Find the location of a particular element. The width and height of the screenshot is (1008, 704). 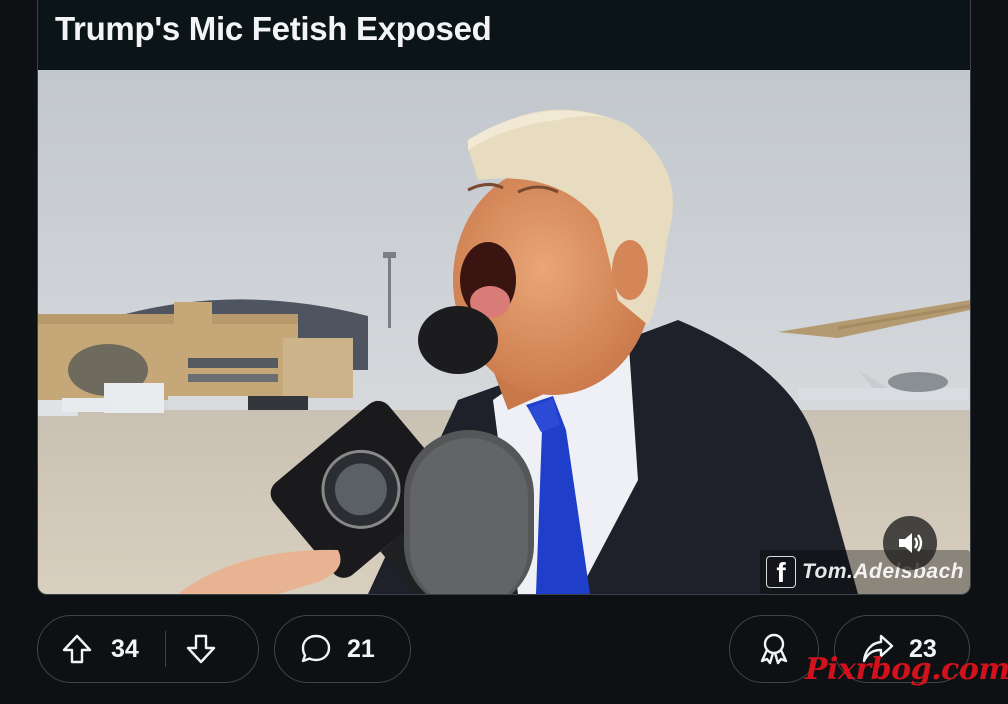

arrow-down-icon is located at coordinates (201, 649).